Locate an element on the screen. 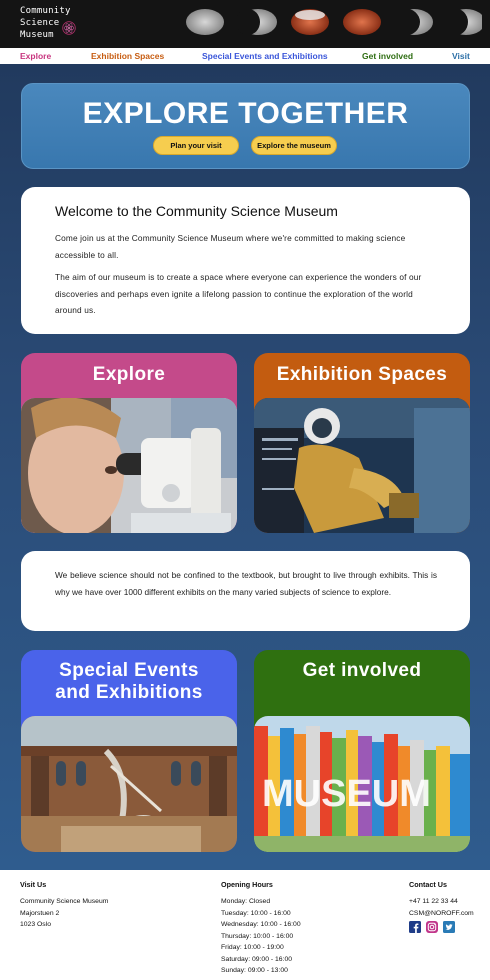 The width and height of the screenshot is (490, 980). facebook-icon is located at coordinates (415, 927).